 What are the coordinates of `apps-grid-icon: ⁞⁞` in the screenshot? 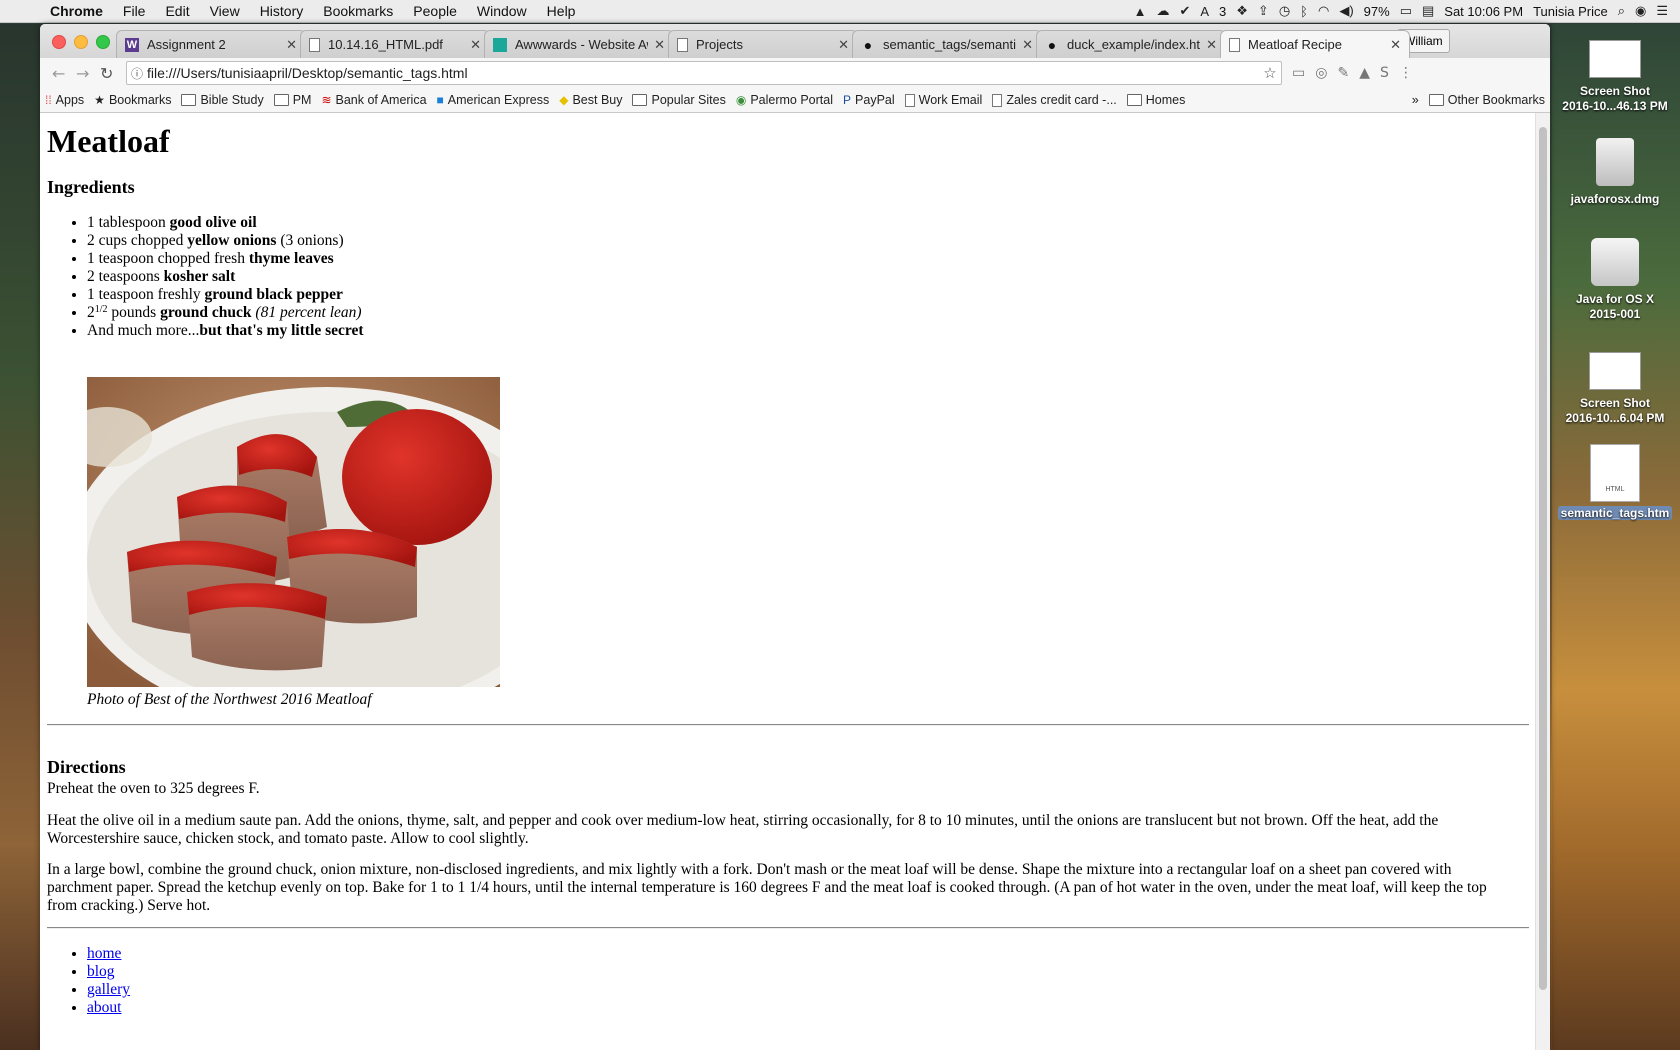 It's located at (48, 100).